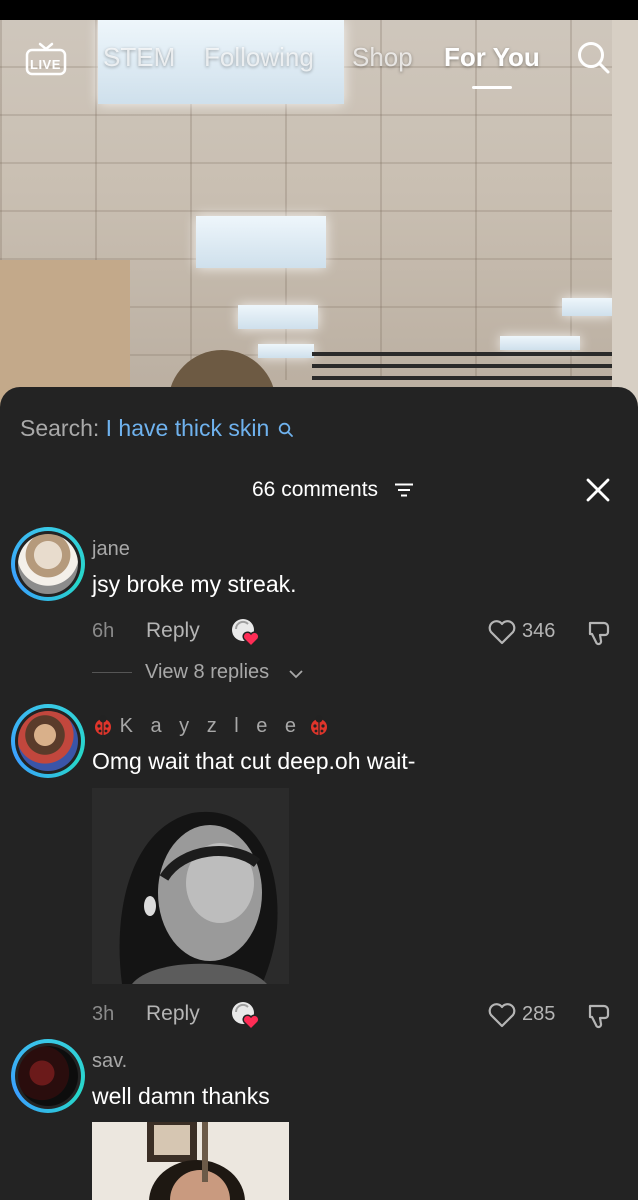  Describe the element at coordinates (139, 57) in the screenshot. I see `tab-stem: STEM` at that location.